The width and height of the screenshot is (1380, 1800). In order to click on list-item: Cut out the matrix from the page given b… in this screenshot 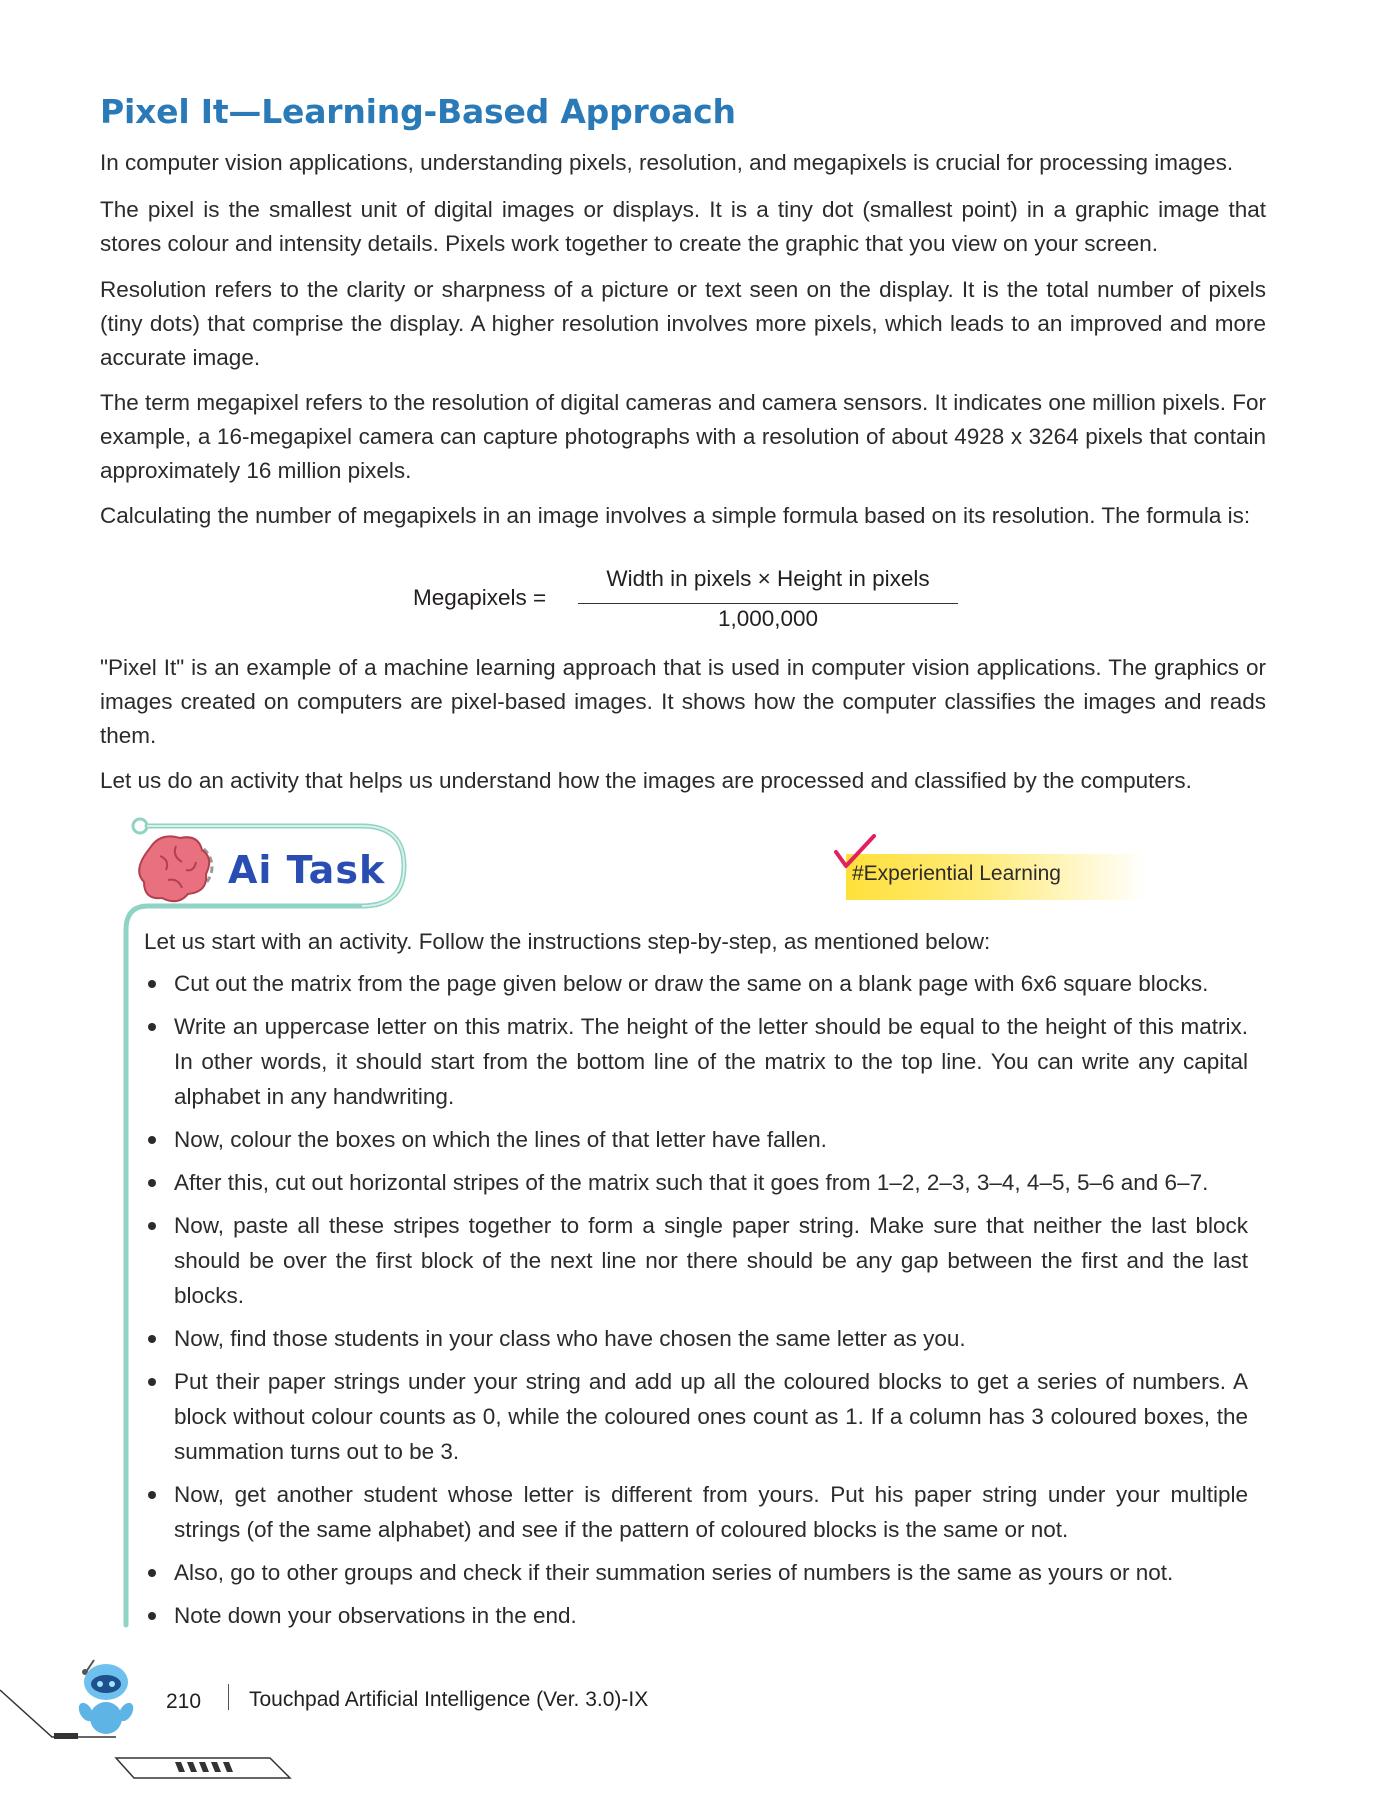, I will do `click(696, 983)`.